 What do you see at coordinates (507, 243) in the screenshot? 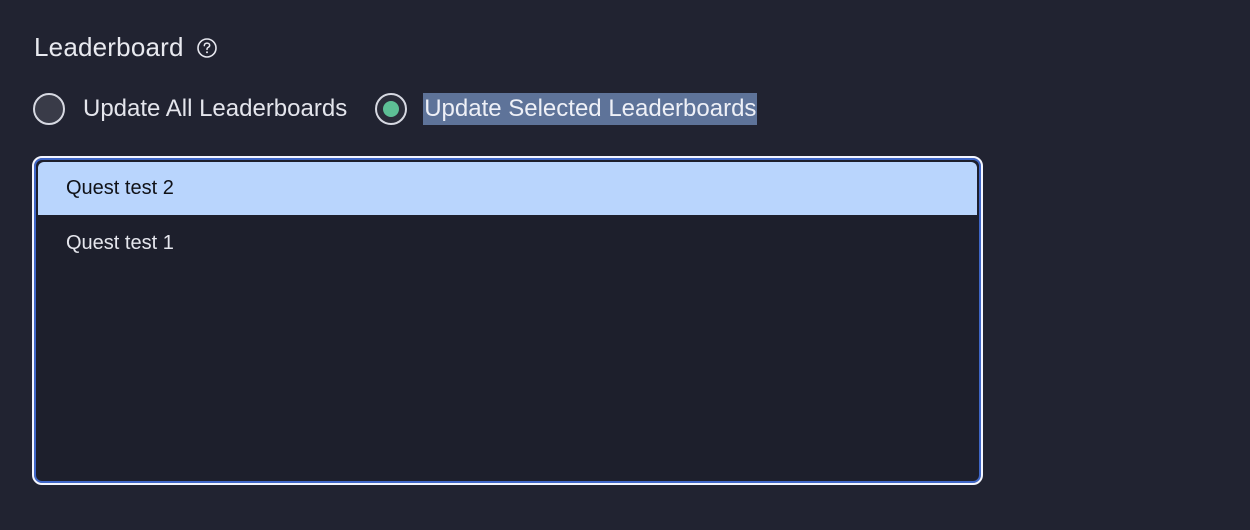
I see `list-item: Quest test 1` at bounding box center [507, 243].